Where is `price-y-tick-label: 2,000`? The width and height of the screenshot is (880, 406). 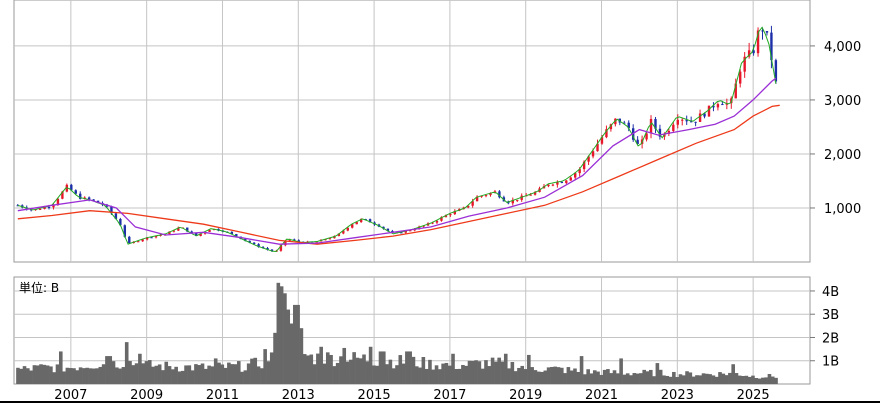 price-y-tick-label: 2,000 is located at coordinates (842, 155).